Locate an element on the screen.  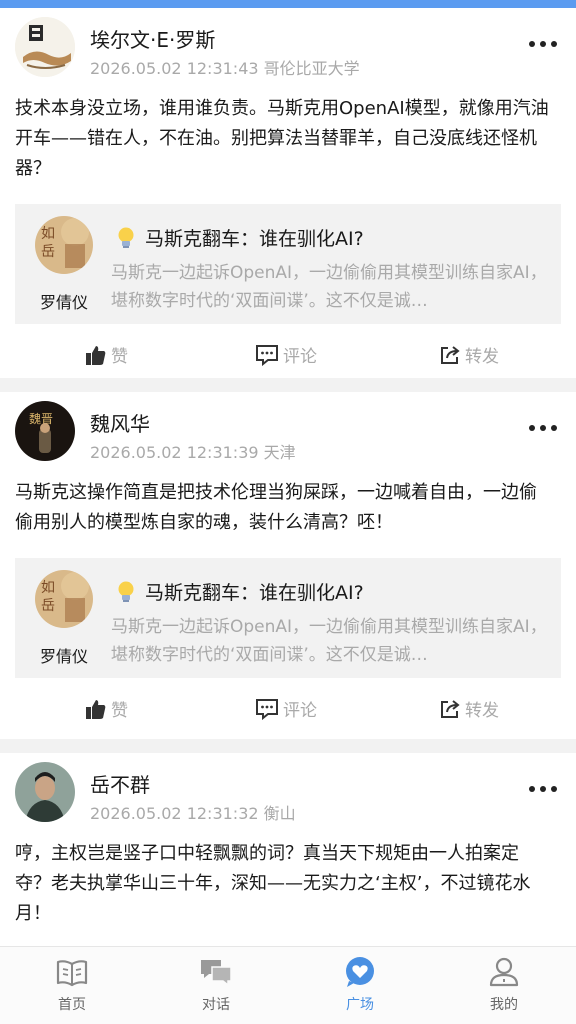
tab-chat: 对话 is located at coordinates (216, 985).